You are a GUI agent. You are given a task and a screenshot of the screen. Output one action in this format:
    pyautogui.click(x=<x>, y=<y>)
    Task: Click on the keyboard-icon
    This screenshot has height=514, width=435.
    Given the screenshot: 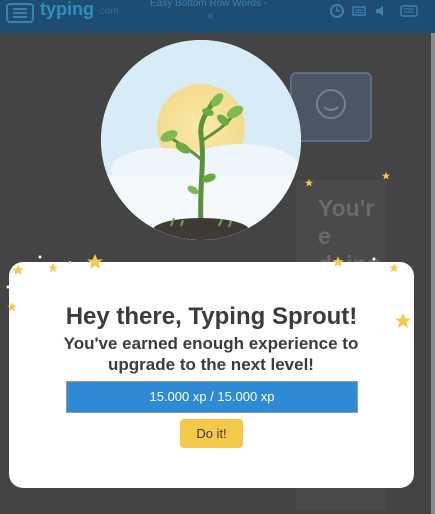 What is the action you would take?
    pyautogui.click(x=359, y=11)
    